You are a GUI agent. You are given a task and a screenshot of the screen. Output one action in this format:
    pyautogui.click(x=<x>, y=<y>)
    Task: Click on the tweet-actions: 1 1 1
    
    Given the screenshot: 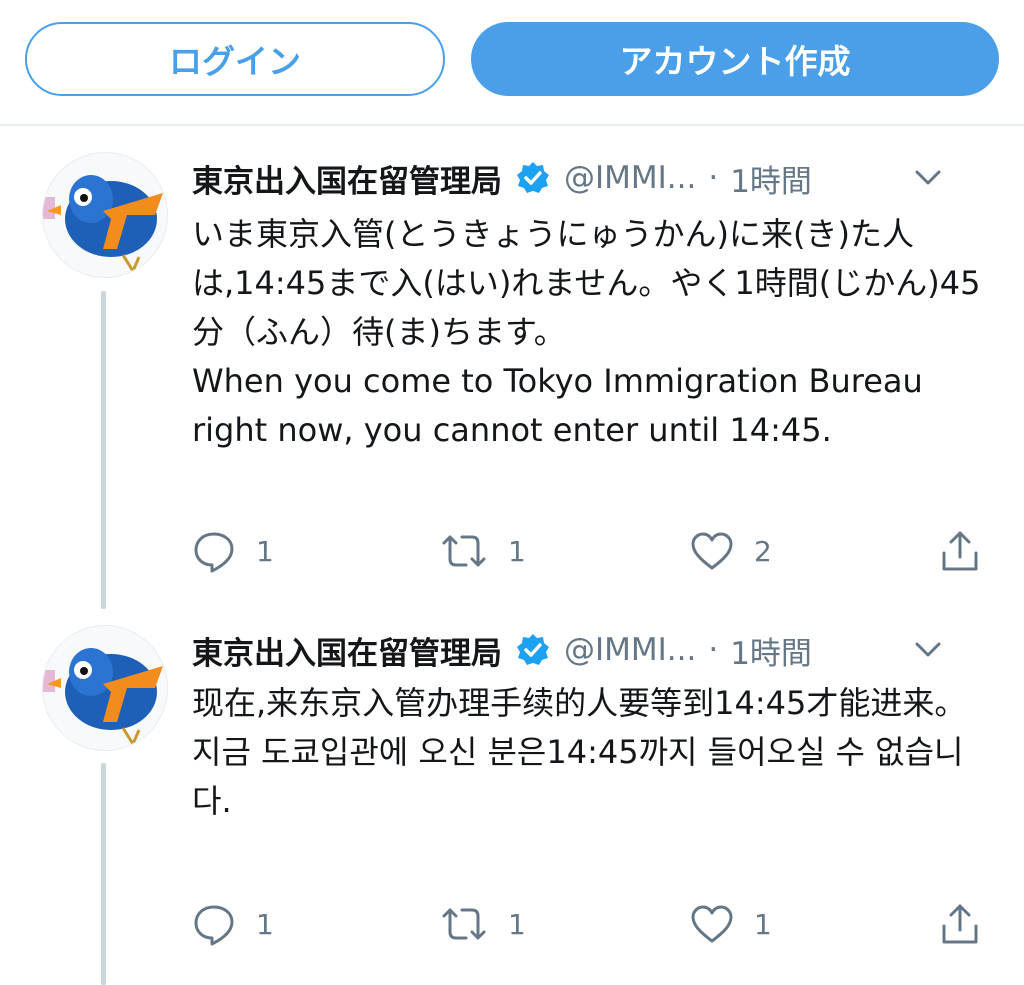 What is the action you would take?
    pyautogui.click(x=592, y=924)
    